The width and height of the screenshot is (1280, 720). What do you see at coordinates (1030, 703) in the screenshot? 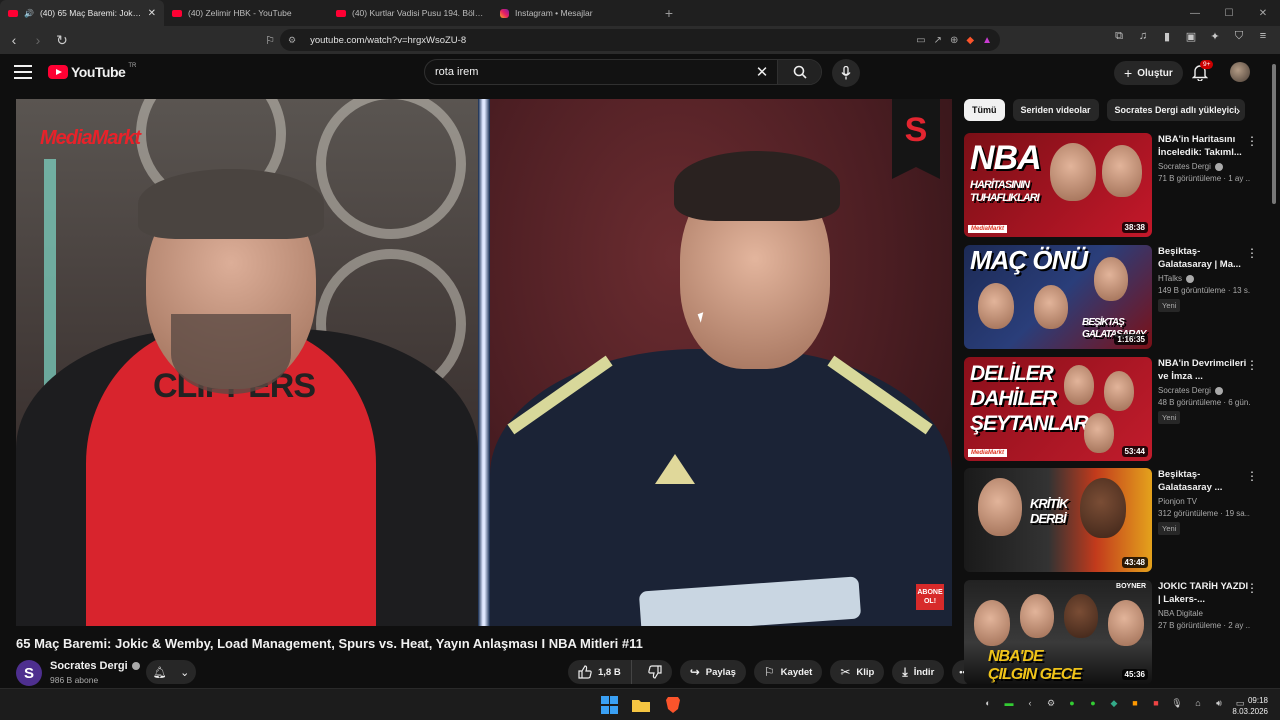
I see `tray-app-icon: ‹` at bounding box center [1030, 703].